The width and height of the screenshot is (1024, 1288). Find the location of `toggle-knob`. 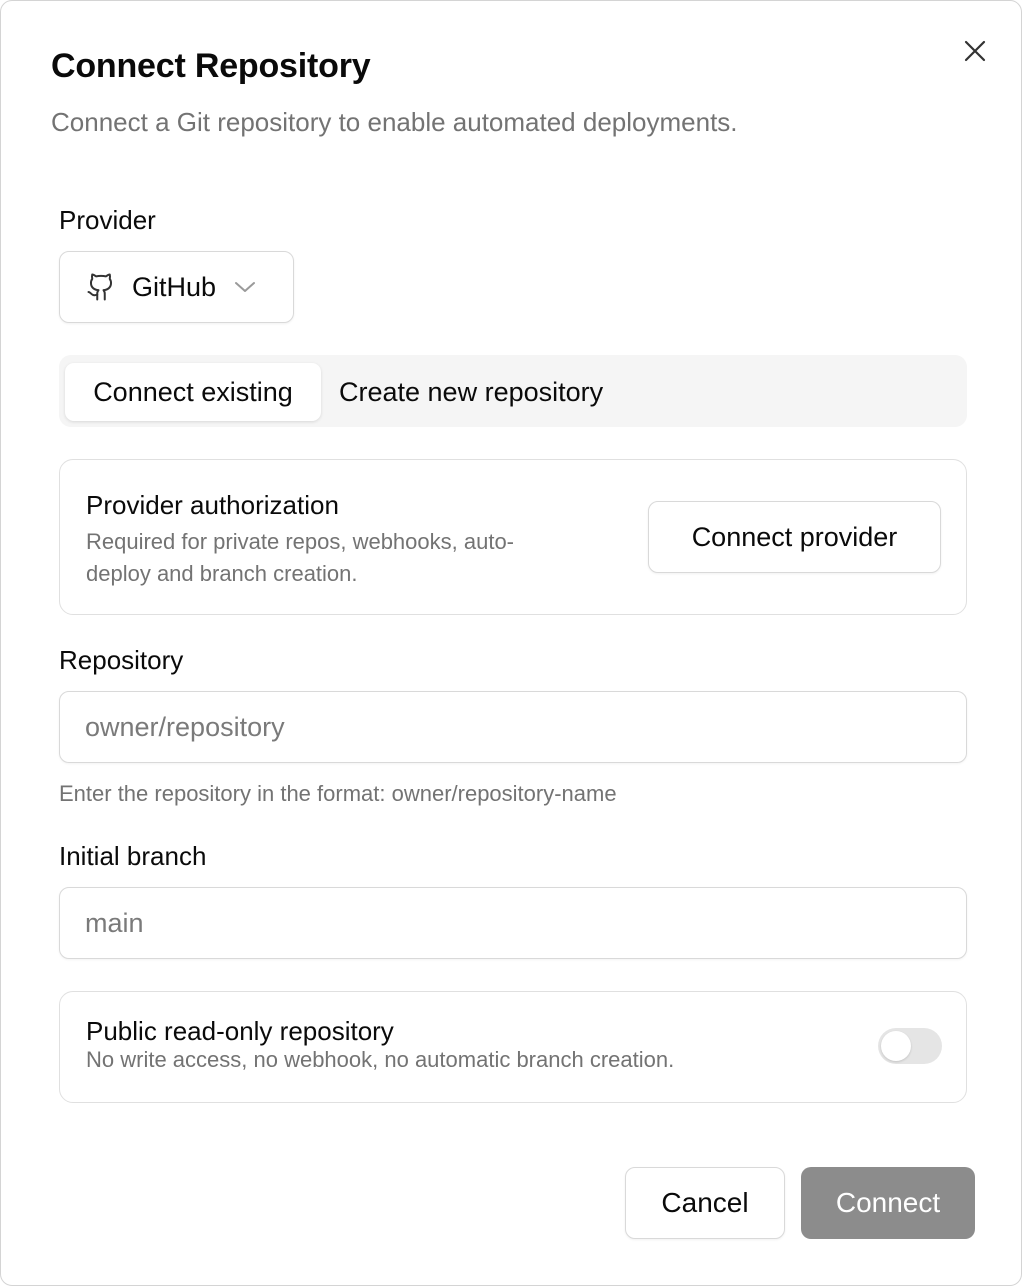

toggle-knob is located at coordinates (896, 1046).